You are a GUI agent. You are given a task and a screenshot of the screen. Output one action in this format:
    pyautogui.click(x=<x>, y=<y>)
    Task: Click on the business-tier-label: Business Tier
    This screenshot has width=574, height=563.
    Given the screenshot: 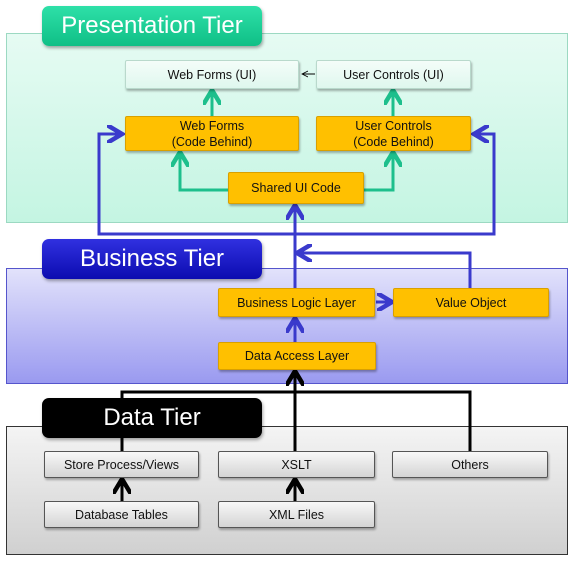 What is the action you would take?
    pyautogui.click(x=152, y=259)
    